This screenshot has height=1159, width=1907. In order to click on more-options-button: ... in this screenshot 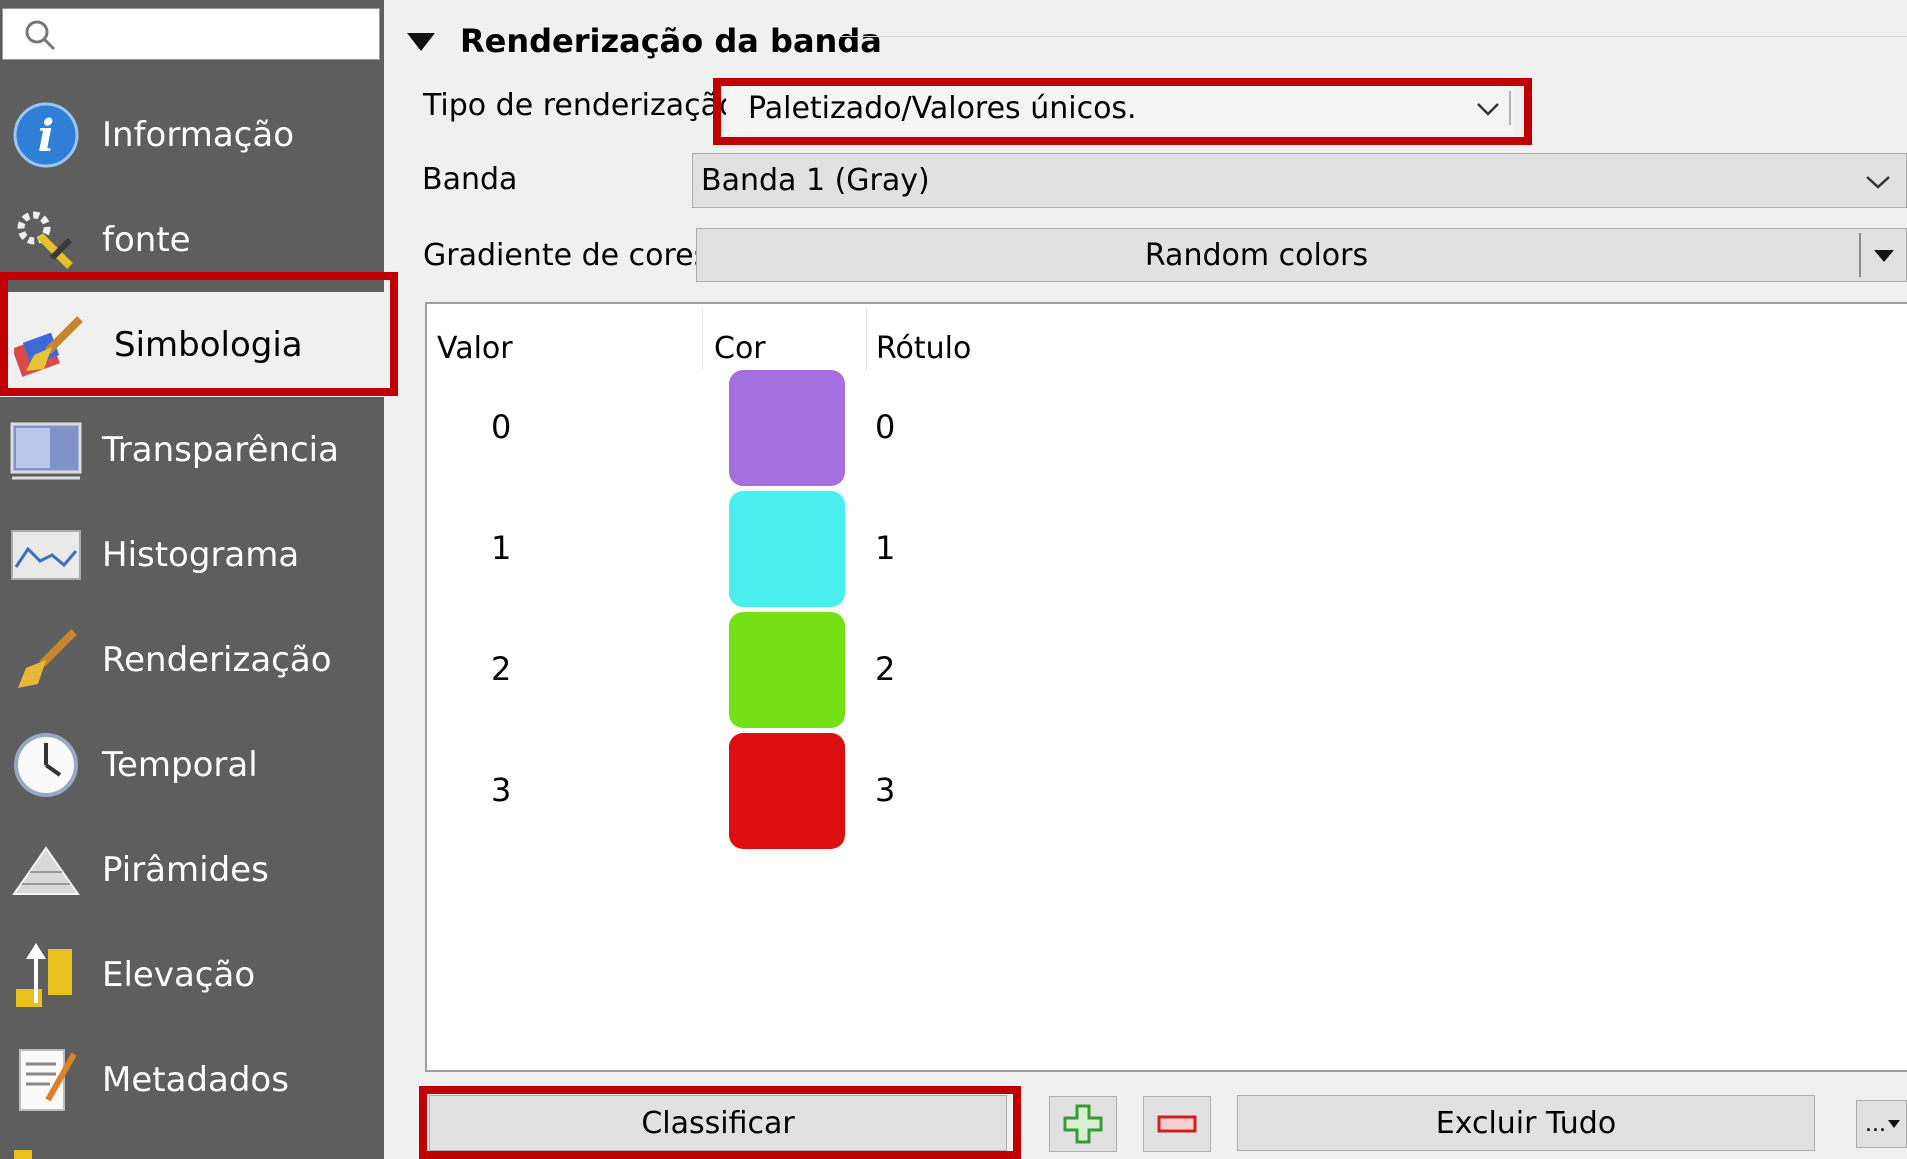, I will do `click(1881, 1124)`.